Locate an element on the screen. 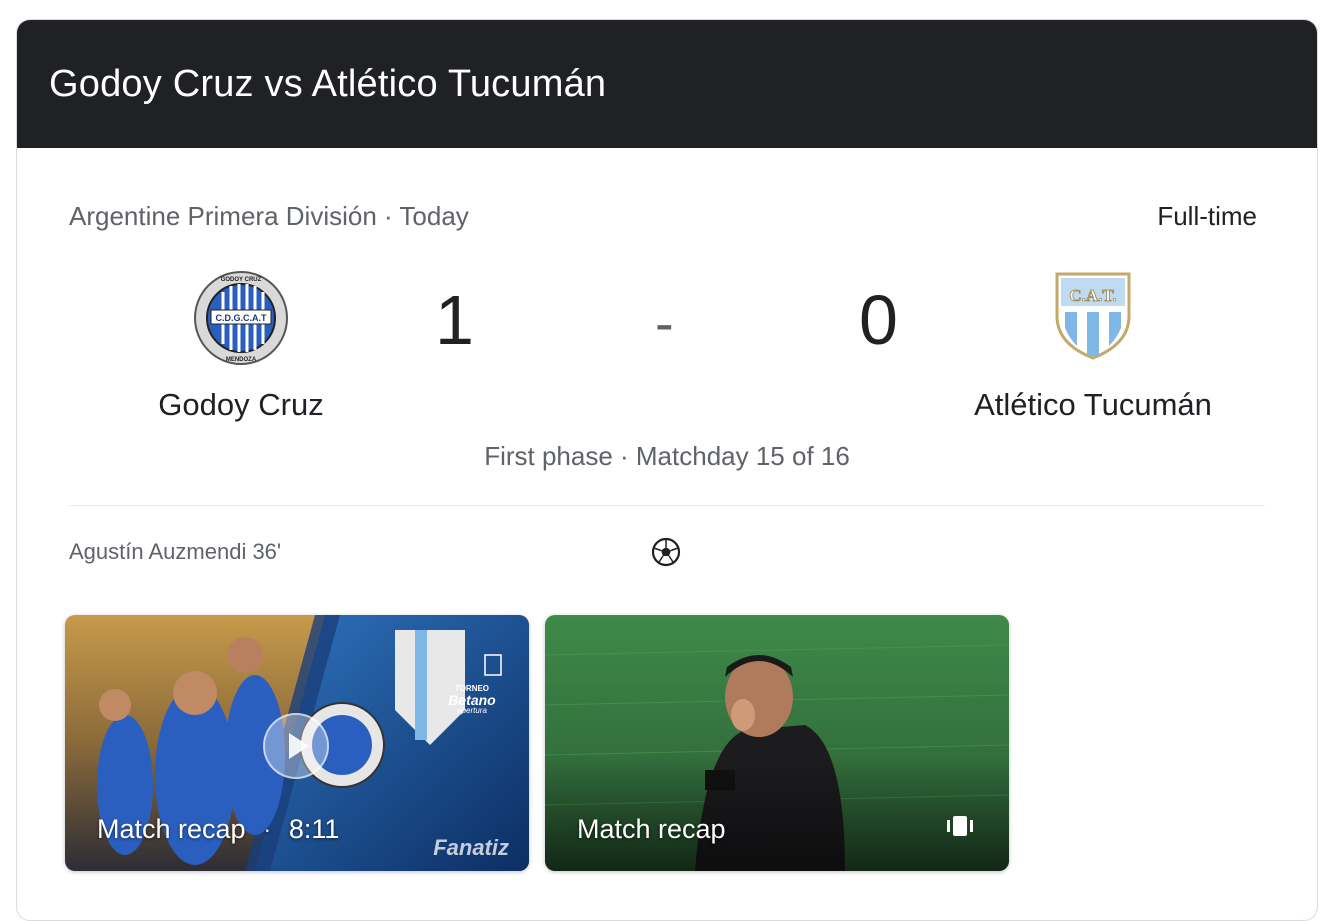 The width and height of the screenshot is (1328, 921). crest-text: C.A.T. is located at coordinates (1092, 295).